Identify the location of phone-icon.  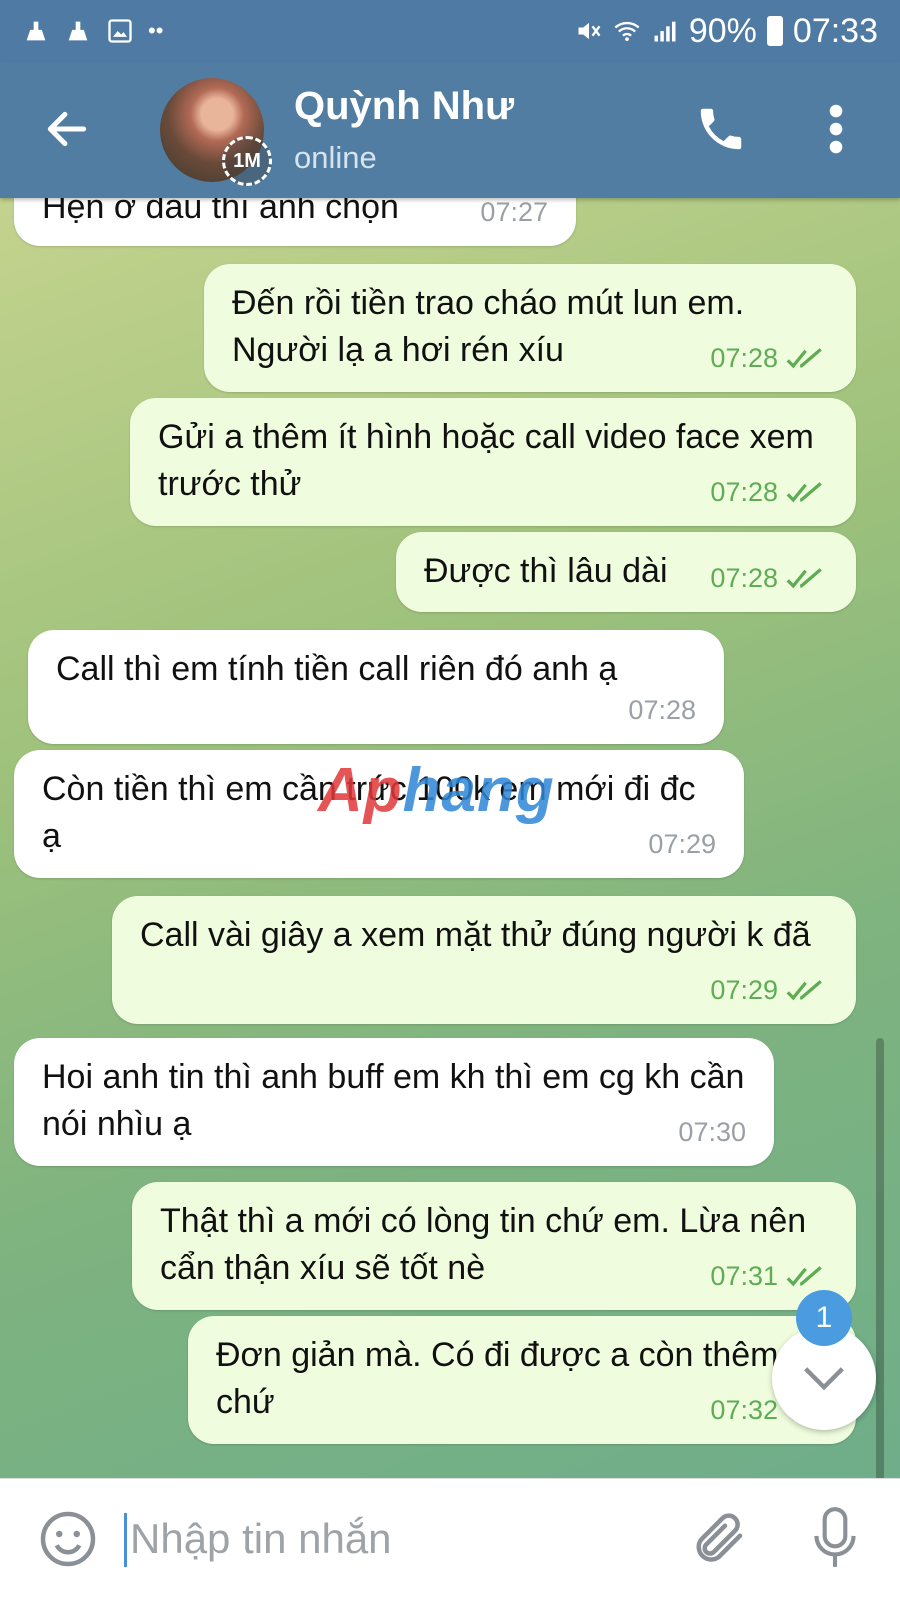
(721, 129).